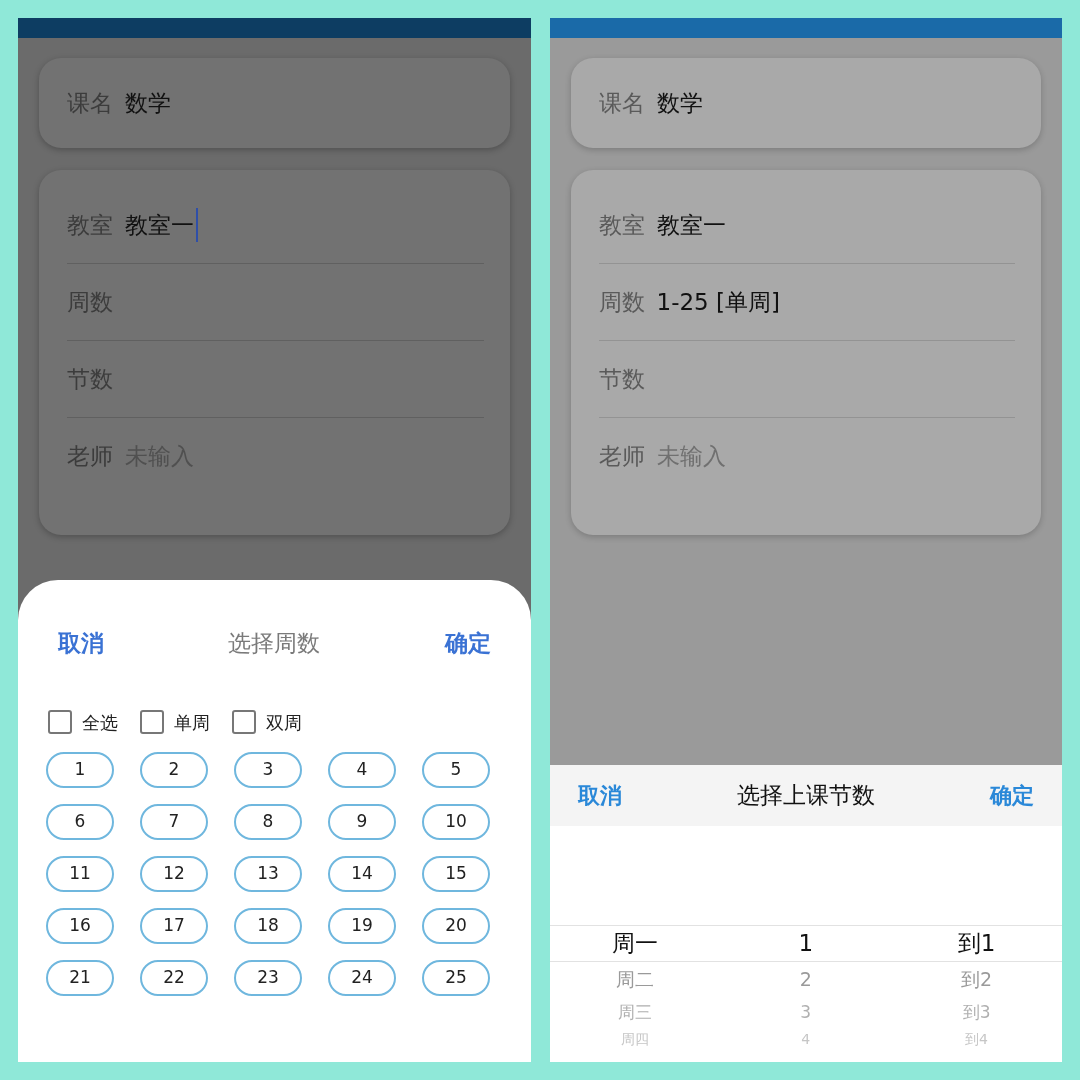  Describe the element at coordinates (362, 926) in the screenshot. I see `week-chip: 19` at that location.